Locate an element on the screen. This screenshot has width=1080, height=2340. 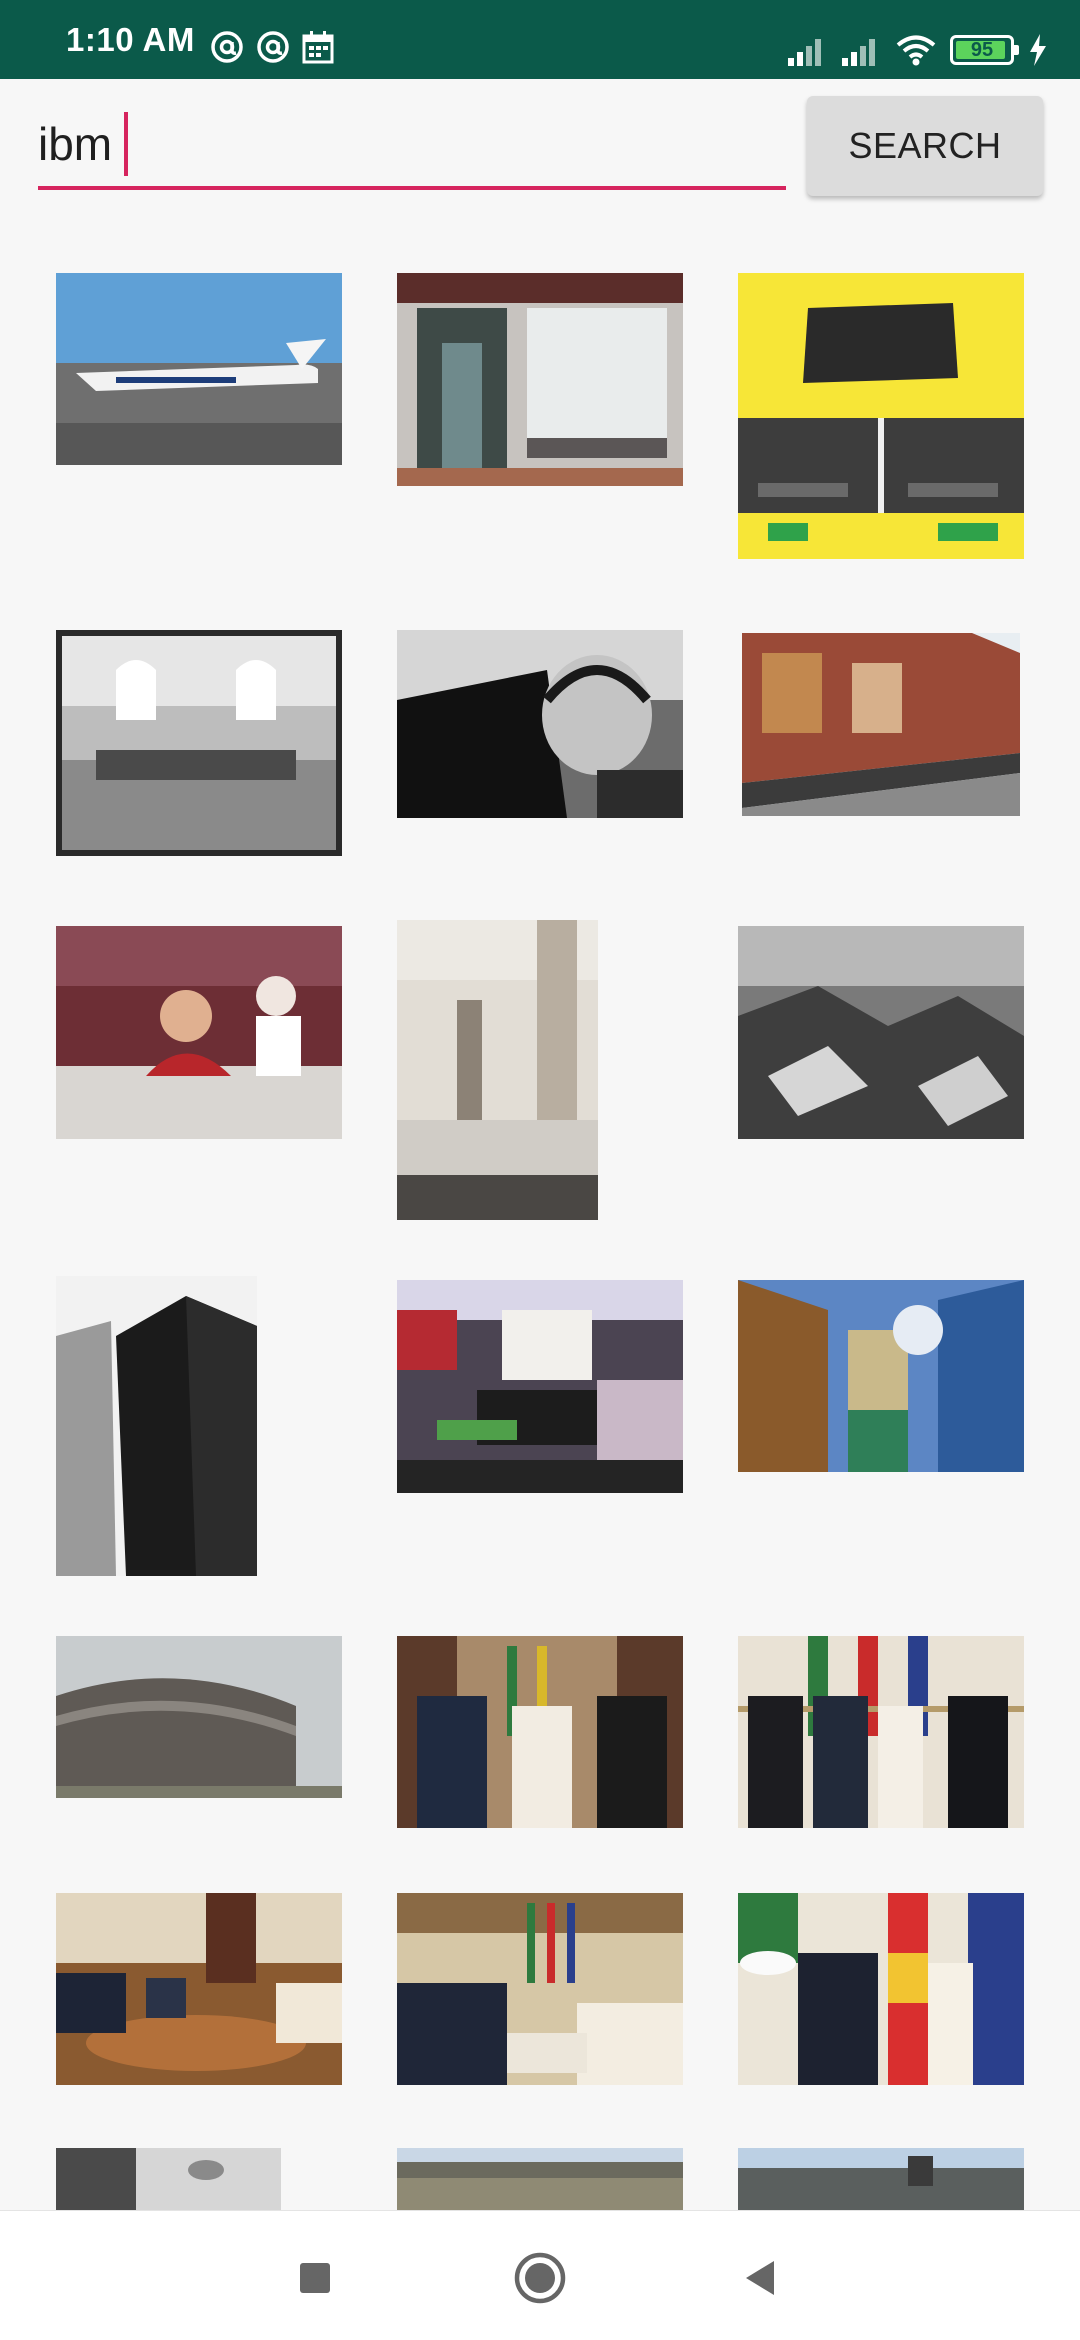
home-button is located at coordinates (540, 2278).